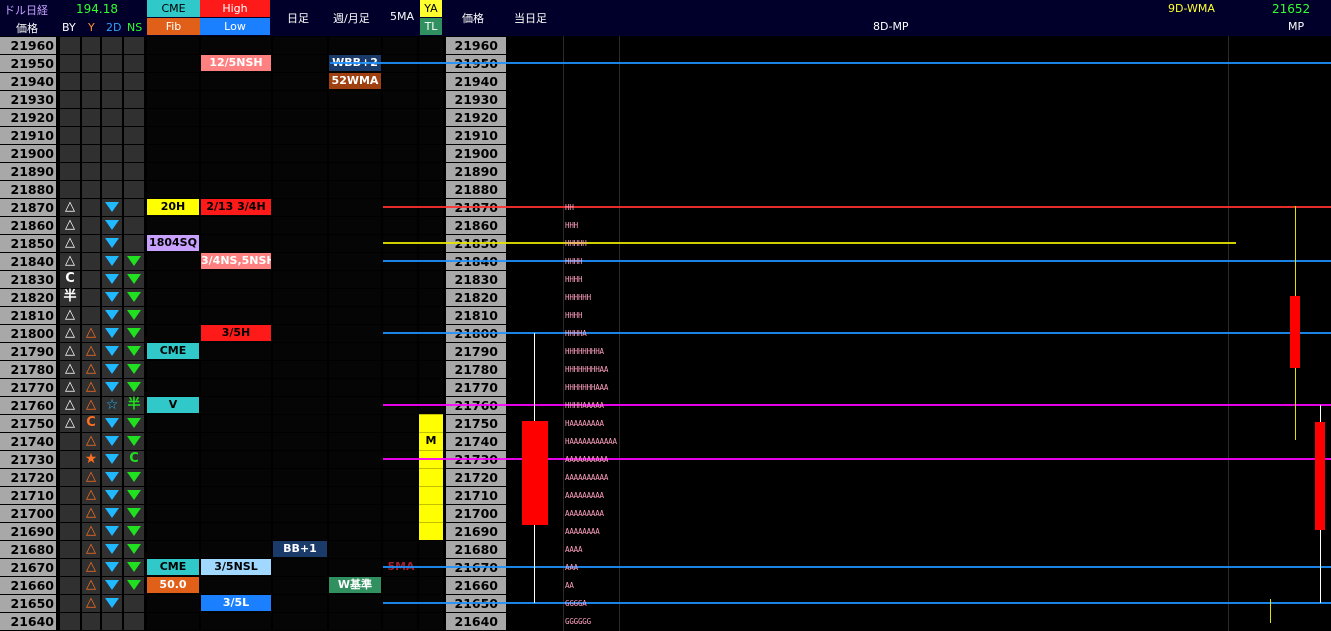  What do you see at coordinates (236, 63) in the screenshot?
I see `high-low-label: 12/5NSH` at bounding box center [236, 63].